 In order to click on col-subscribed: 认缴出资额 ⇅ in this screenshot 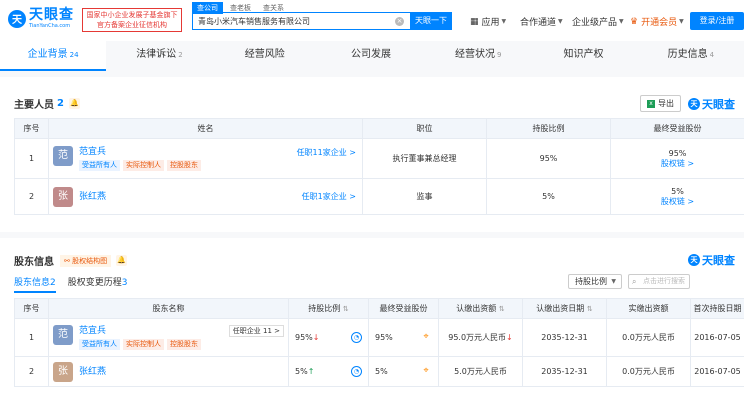, I will do `click(480, 308)`.